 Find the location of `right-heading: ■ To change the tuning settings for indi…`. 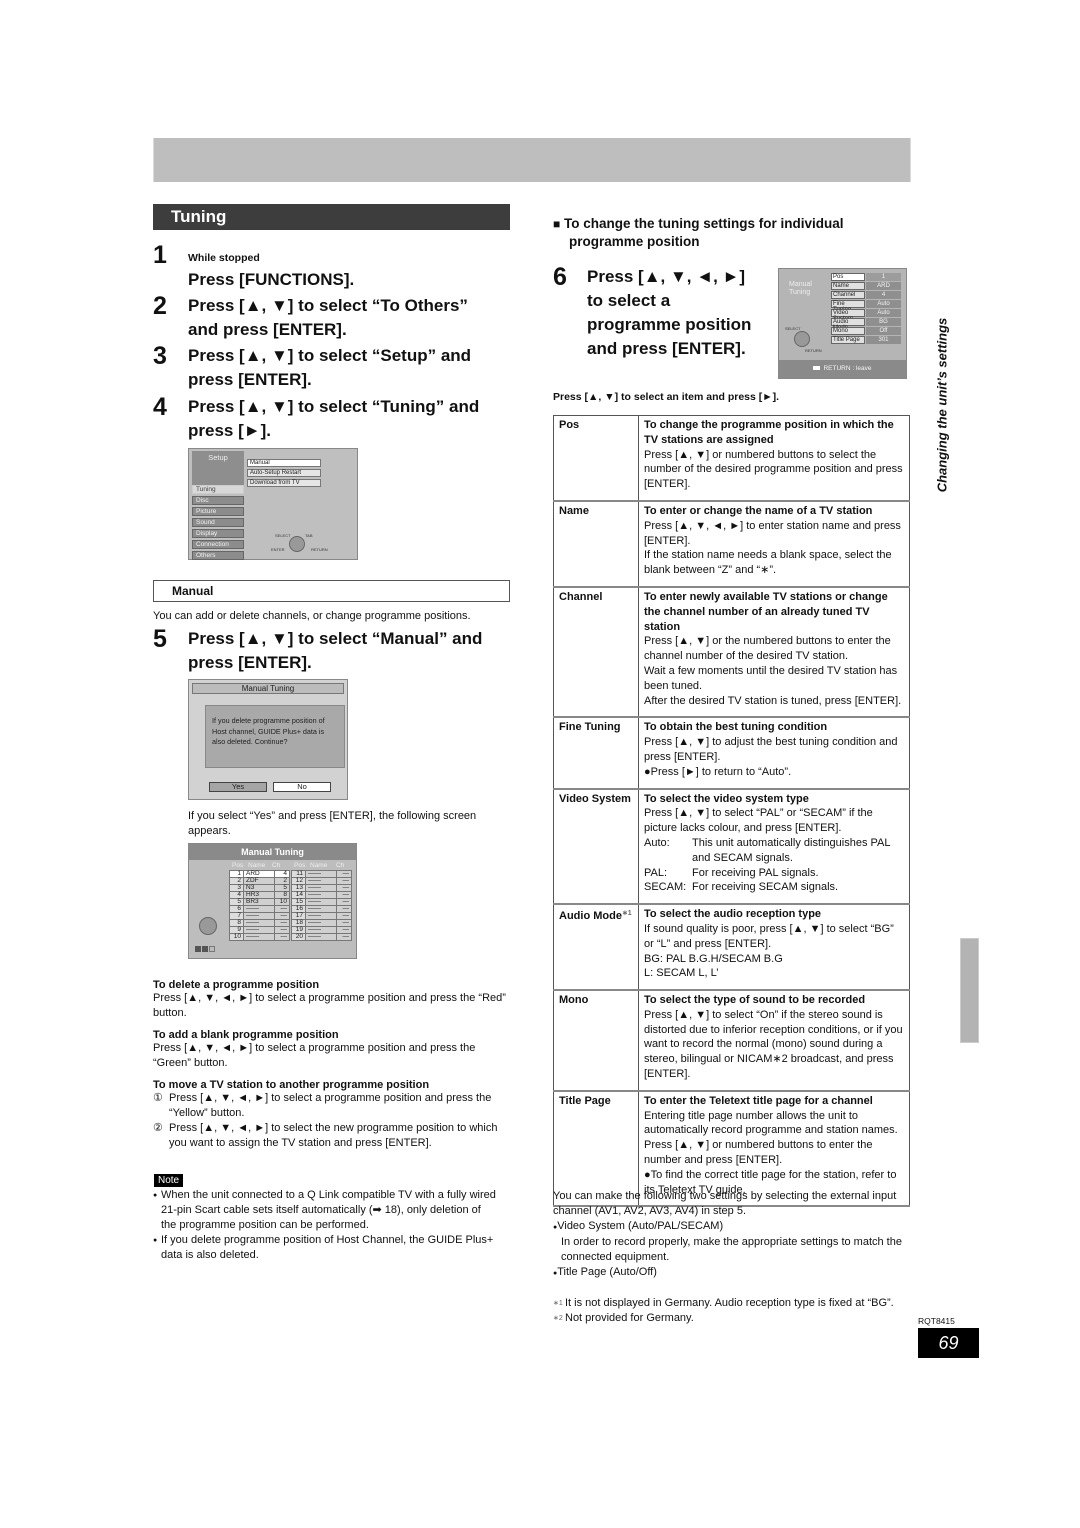

right-heading: ■ To change the tuning settings for indi… is located at coordinates (698, 233).